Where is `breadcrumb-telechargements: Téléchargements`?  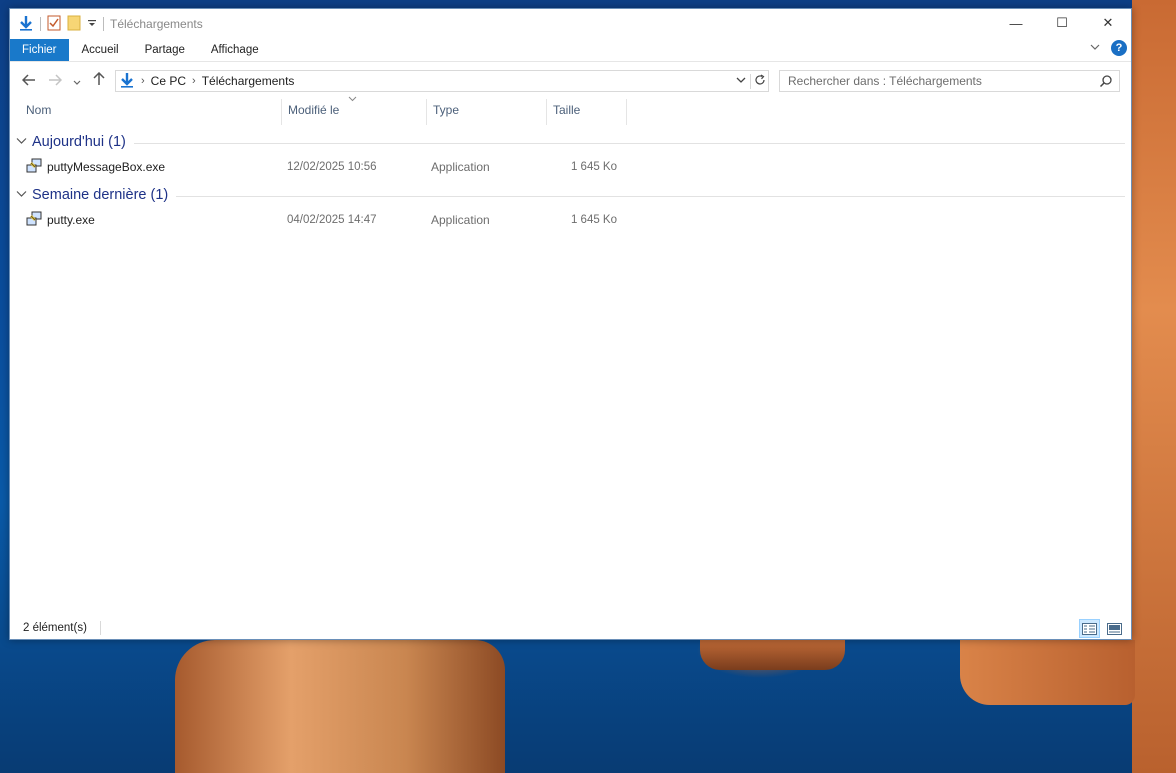
breadcrumb-telechargements: Téléchargements is located at coordinates (248, 81).